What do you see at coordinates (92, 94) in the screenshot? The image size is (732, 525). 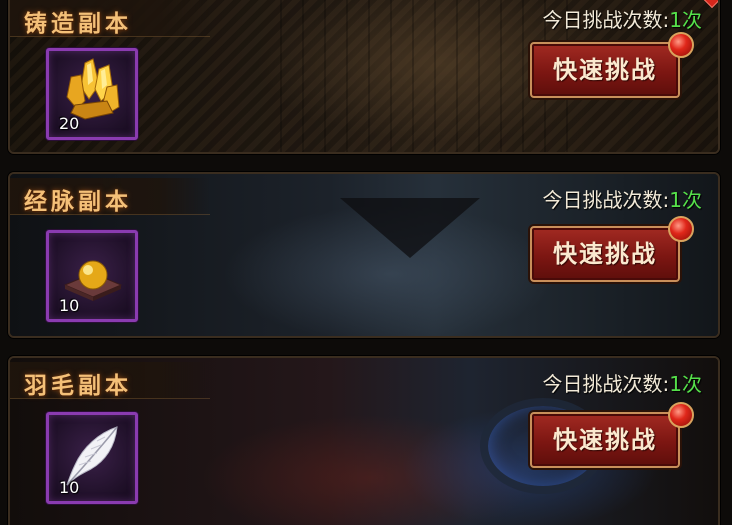 I see `reward-item-slot: 20` at bounding box center [92, 94].